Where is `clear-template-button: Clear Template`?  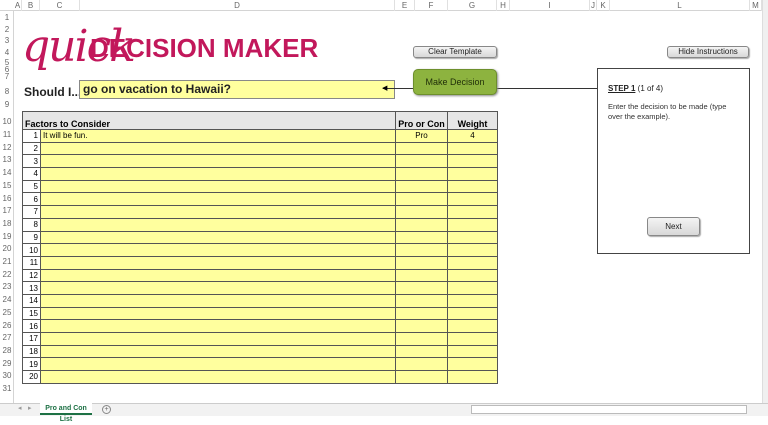
clear-template-button: Clear Template is located at coordinates (455, 52).